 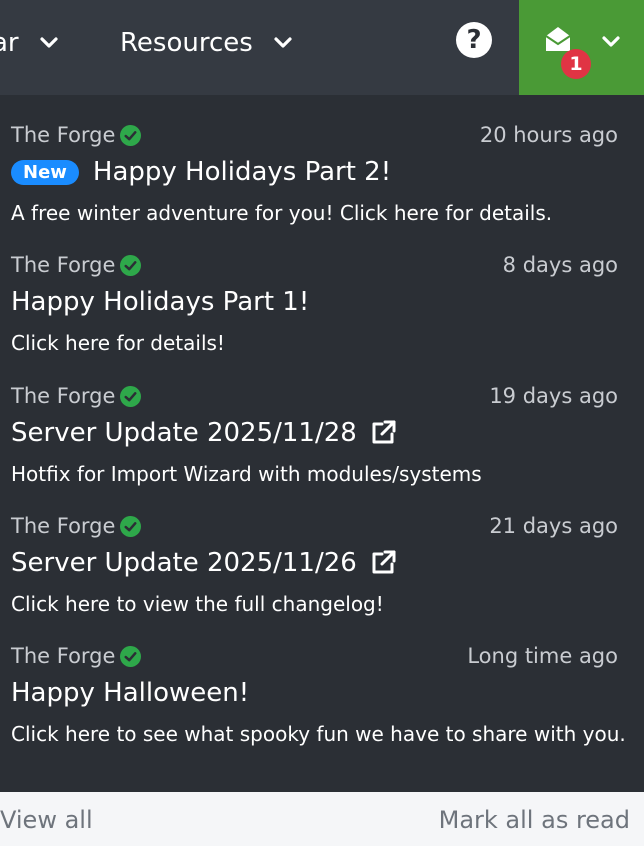 I want to click on notification-footer: View all Mark all as read, so click(x=322, y=819).